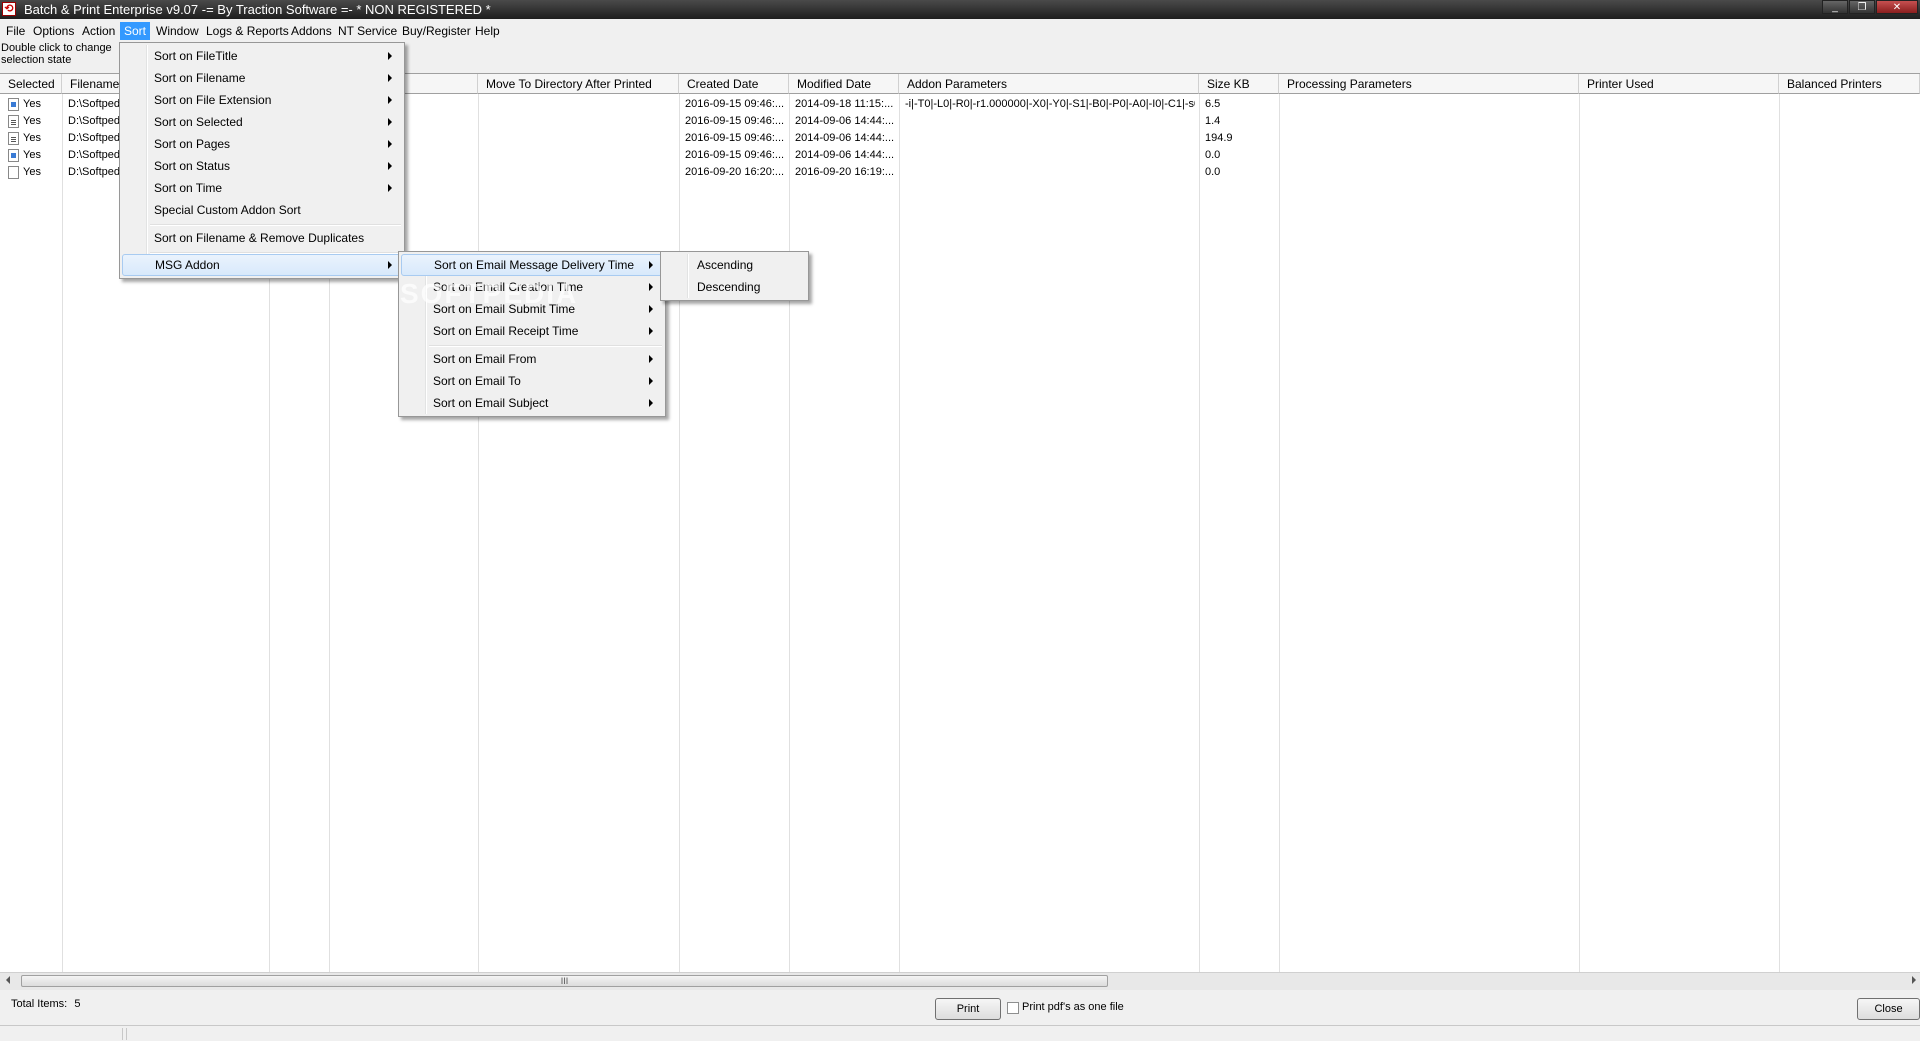  I want to click on menu-sort-filename-remove-duplicates: Sort on Filename & Remove Duplicates, so click(262, 238).